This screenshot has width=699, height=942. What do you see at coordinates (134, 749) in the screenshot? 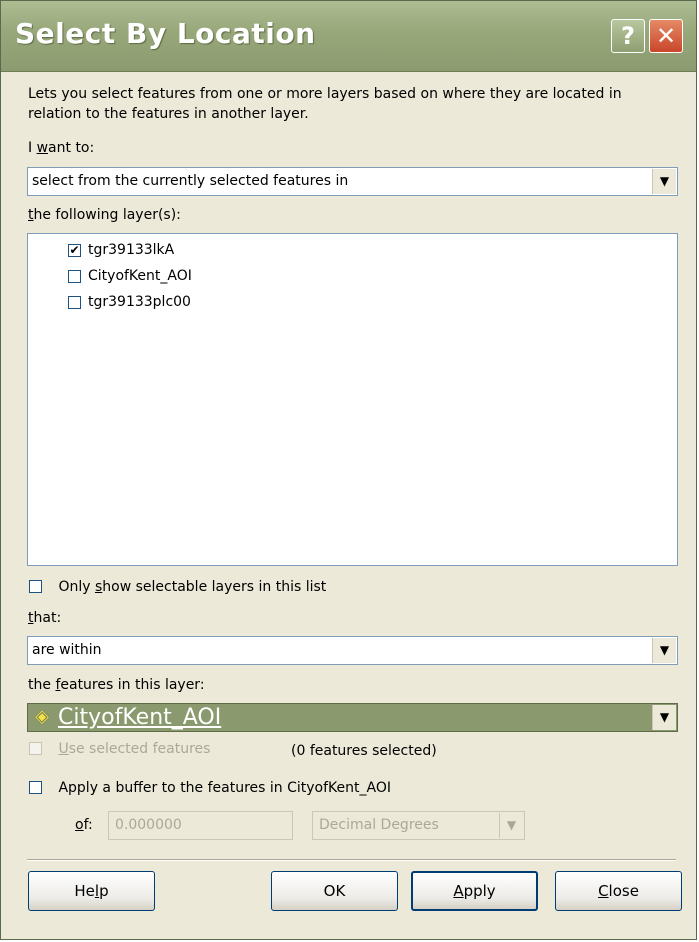
I see `use-selected-label: Use selected features` at bounding box center [134, 749].